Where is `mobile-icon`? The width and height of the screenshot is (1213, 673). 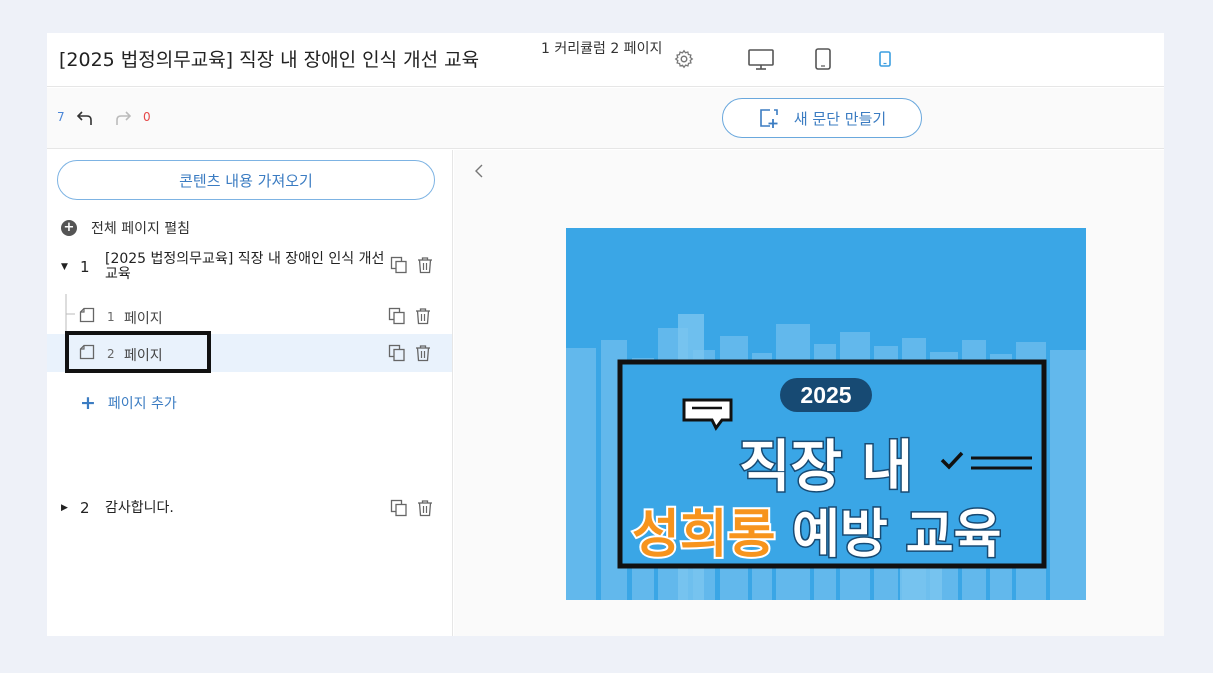
mobile-icon is located at coordinates (885, 59).